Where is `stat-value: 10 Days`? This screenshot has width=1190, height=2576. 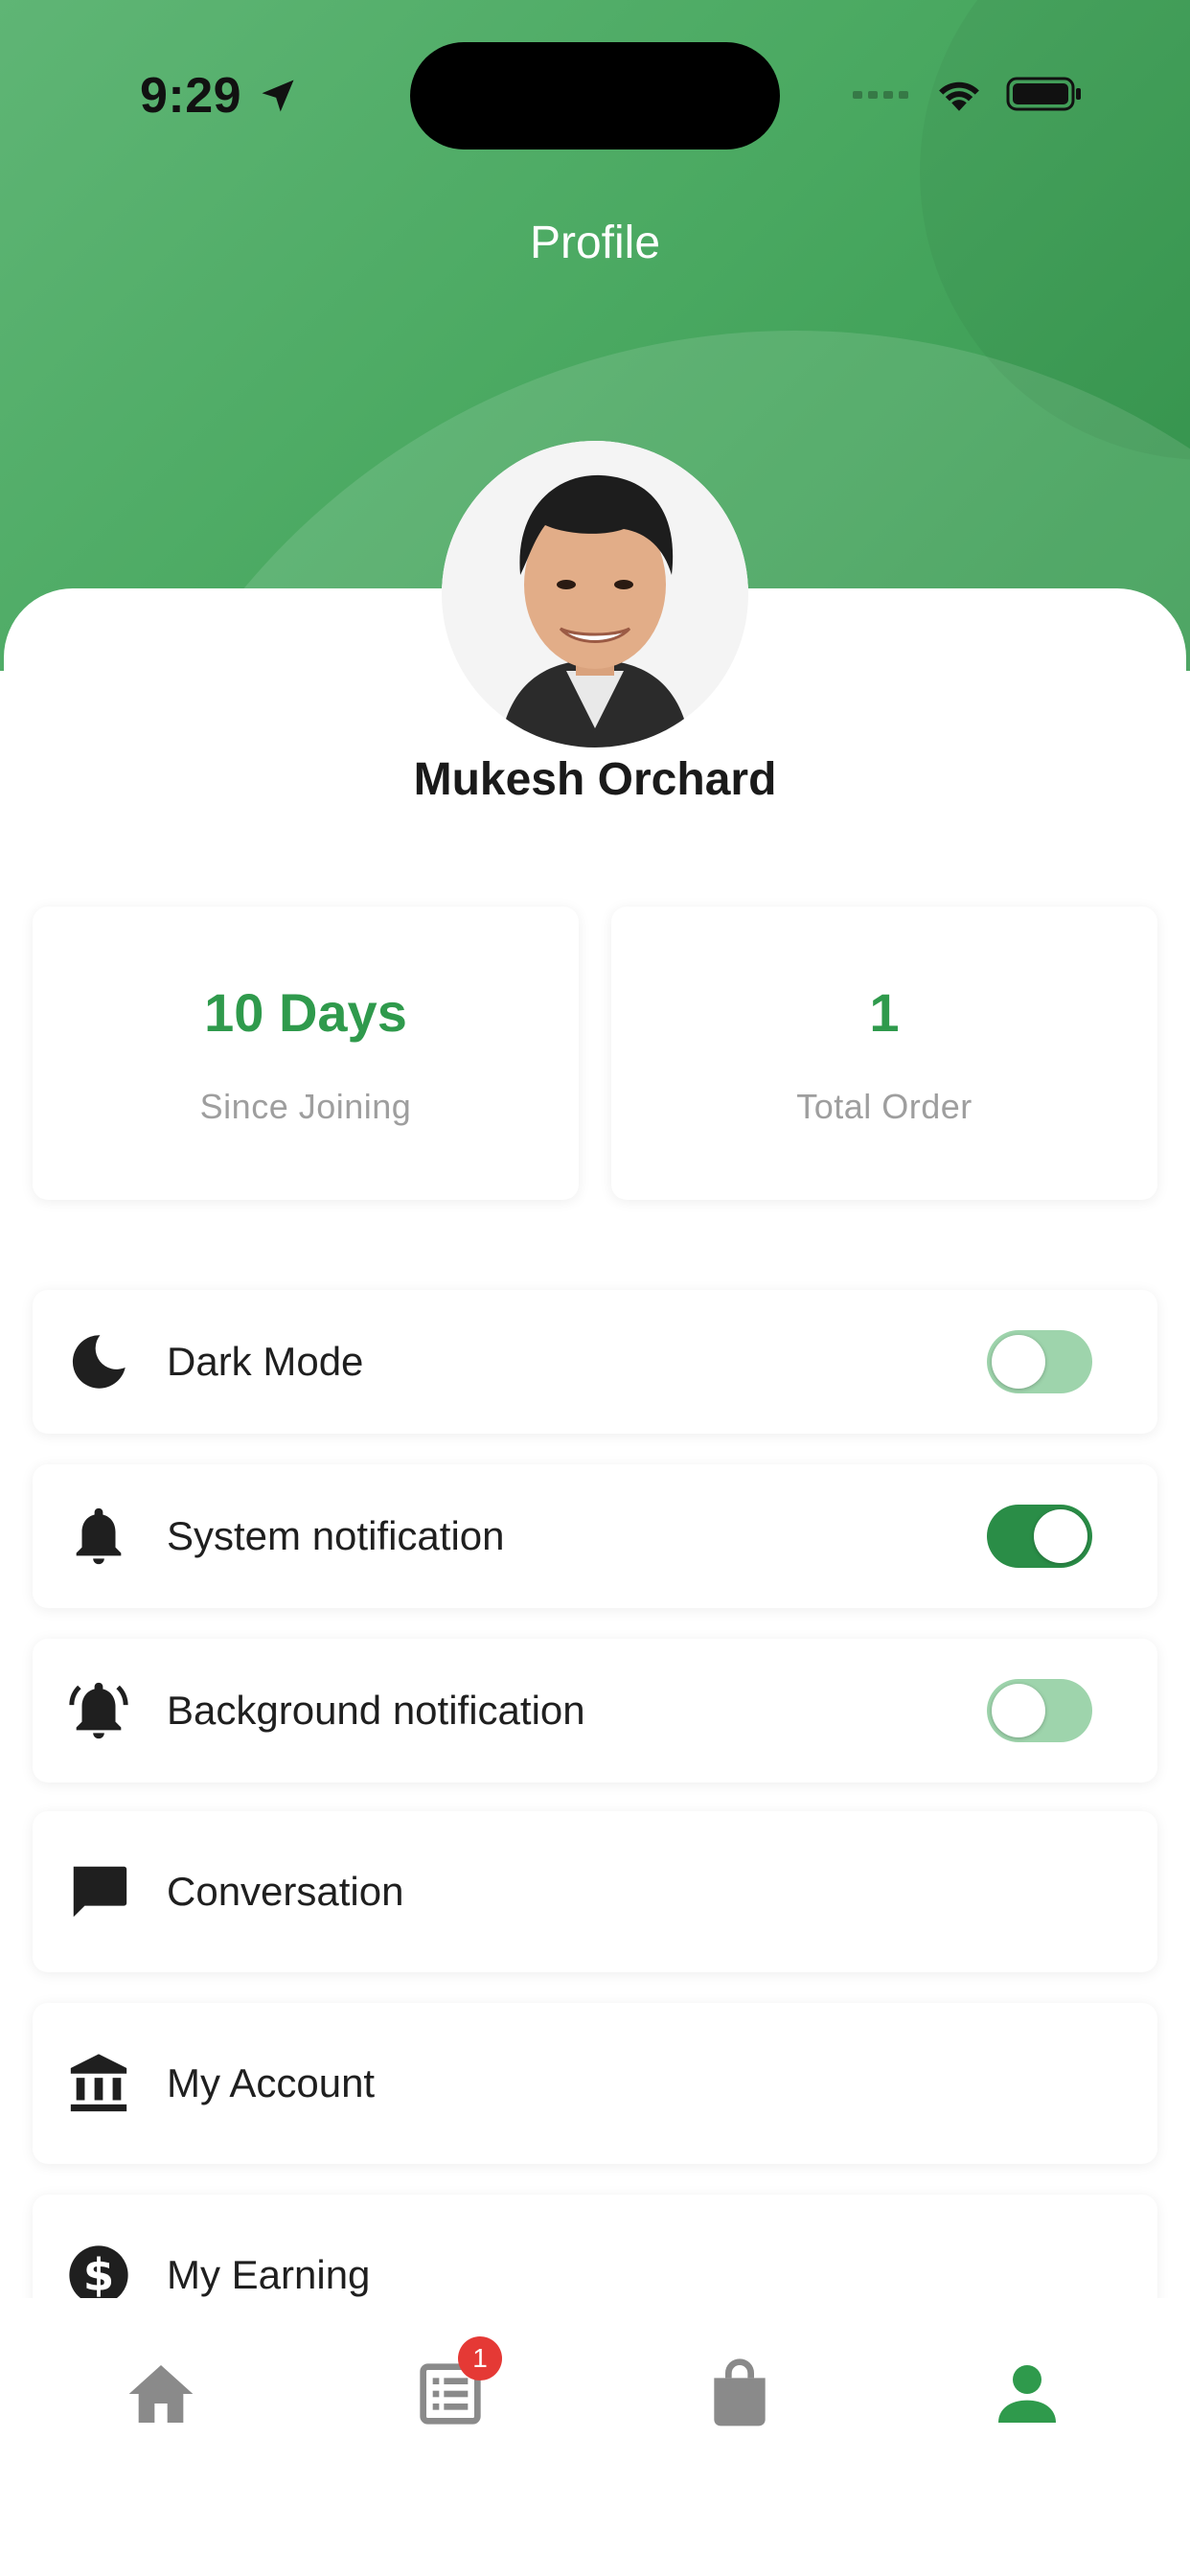 stat-value: 10 Days is located at coordinates (305, 1012).